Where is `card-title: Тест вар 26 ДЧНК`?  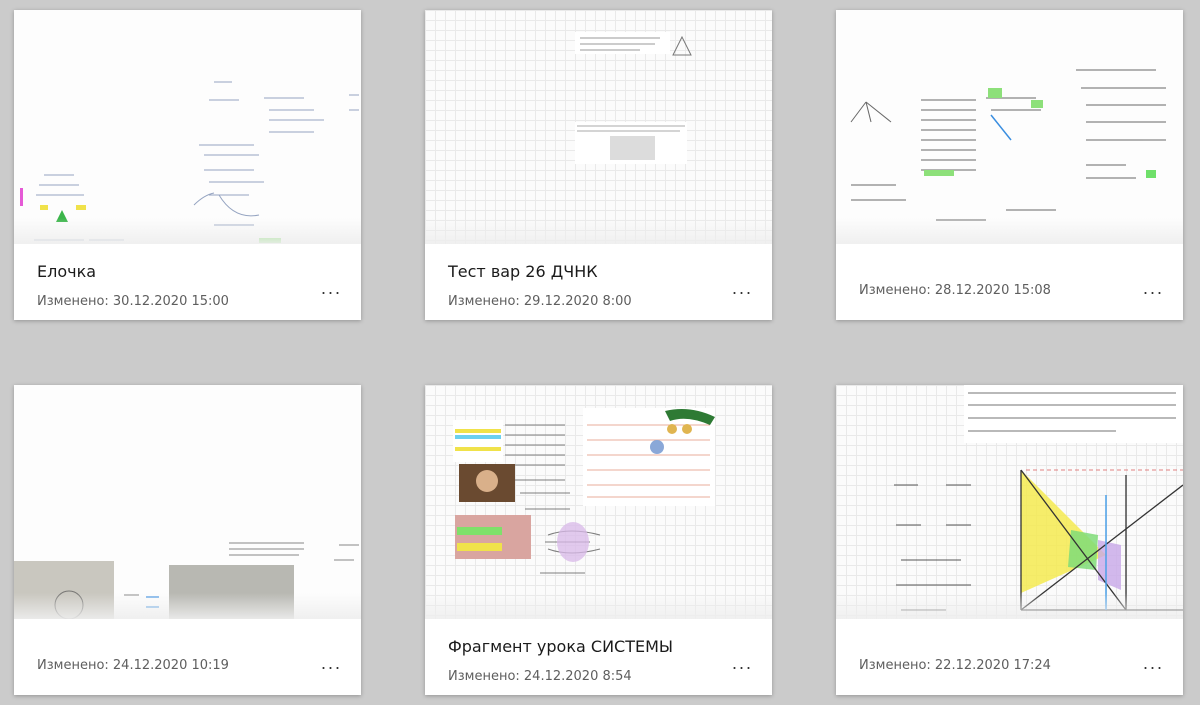
card-title: Тест вар 26 ДЧНК is located at coordinates (523, 271).